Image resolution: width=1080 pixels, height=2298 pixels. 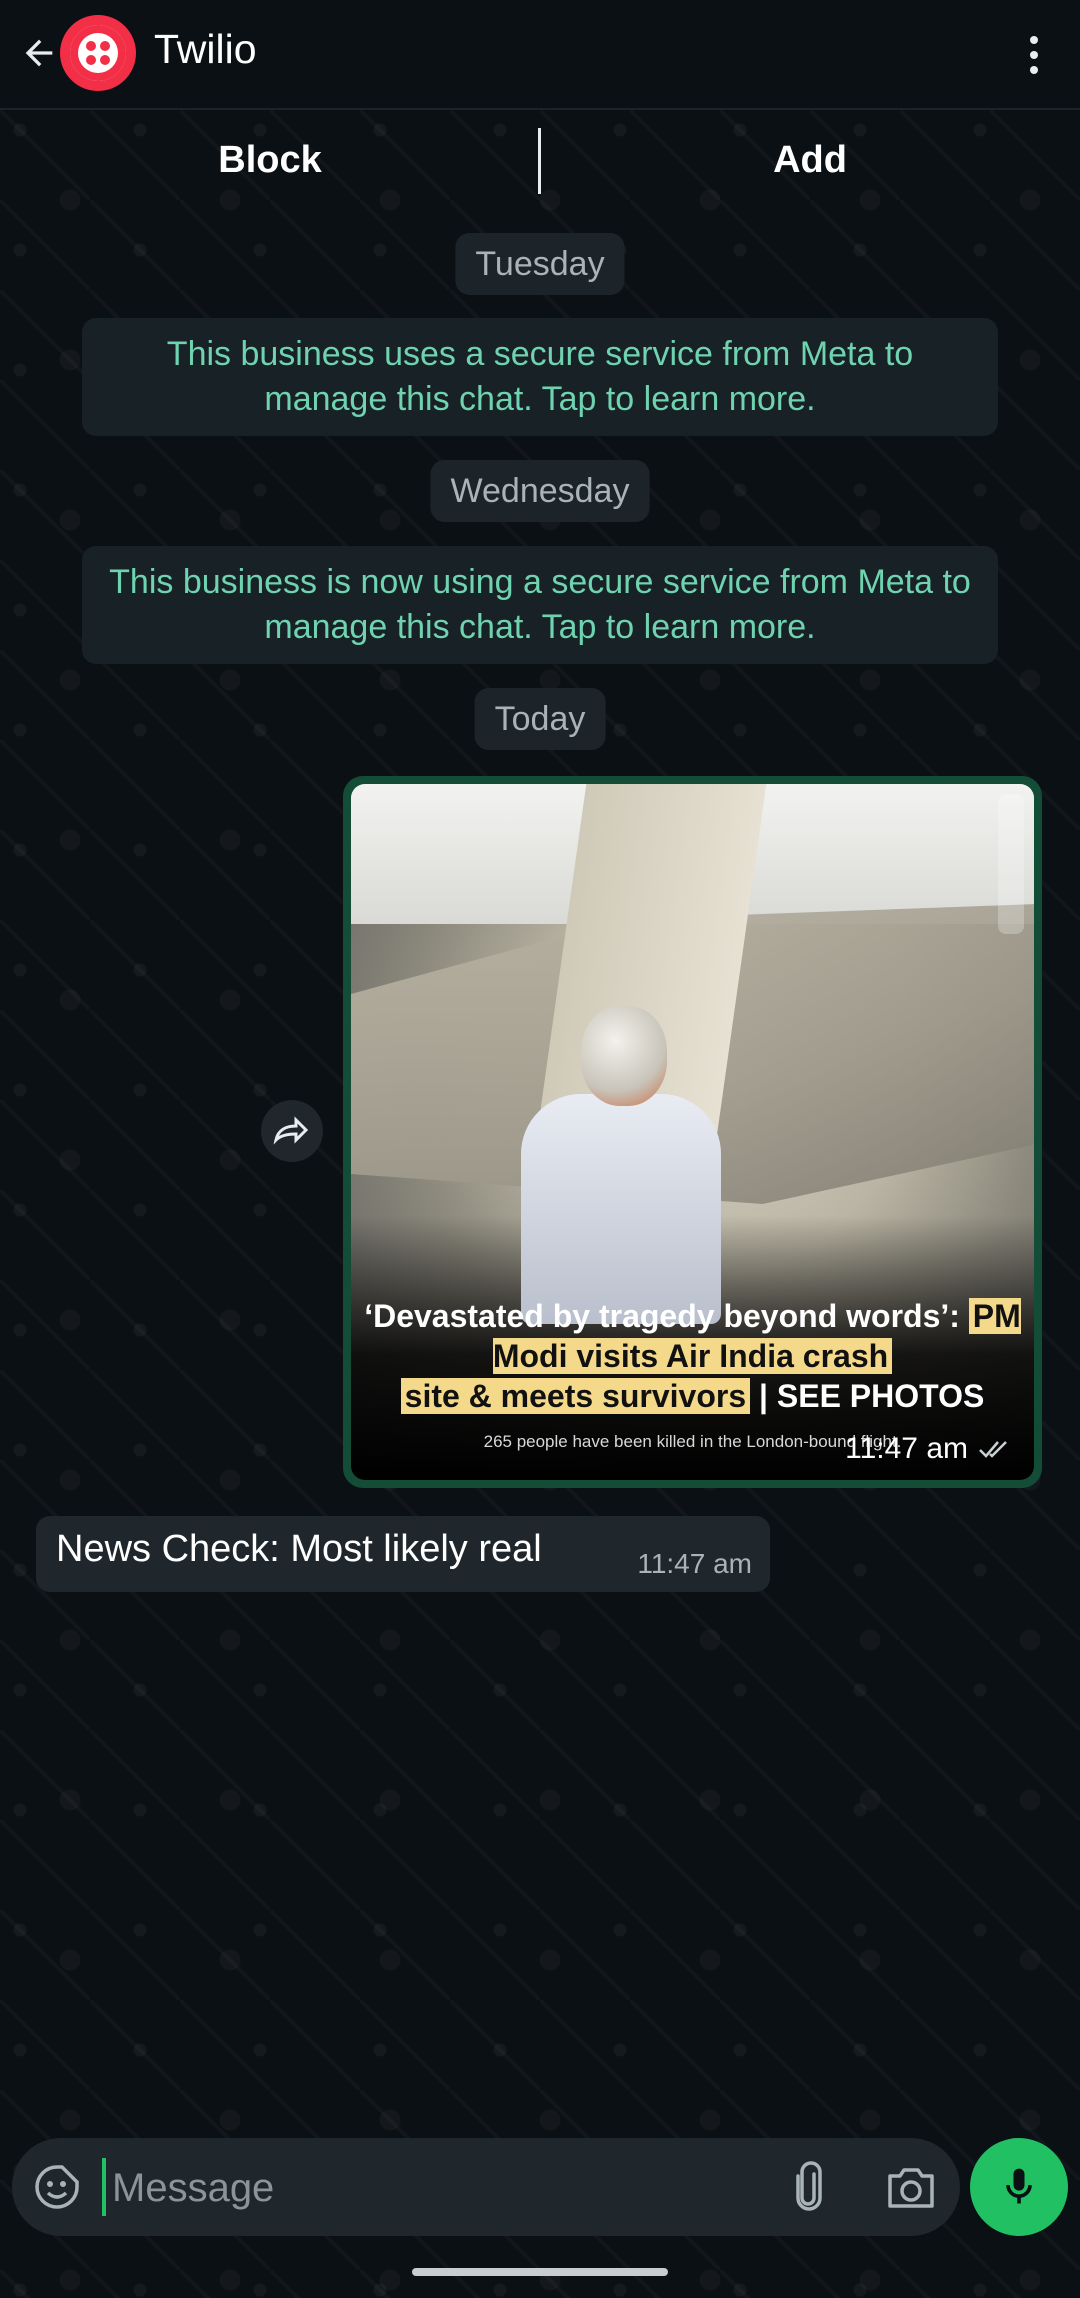 I want to click on forward-button, so click(x=292, y=1131).